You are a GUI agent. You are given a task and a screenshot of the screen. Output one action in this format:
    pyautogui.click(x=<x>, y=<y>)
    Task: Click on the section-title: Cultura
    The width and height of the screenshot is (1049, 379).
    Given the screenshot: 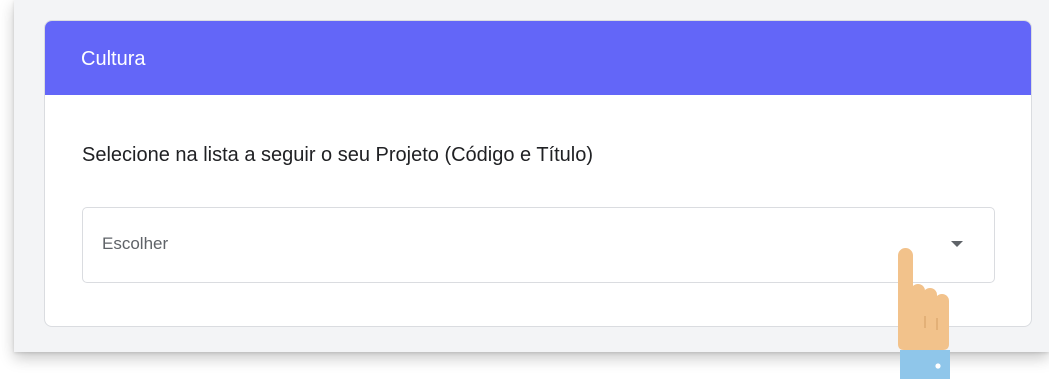 What is the action you would take?
    pyautogui.click(x=113, y=59)
    